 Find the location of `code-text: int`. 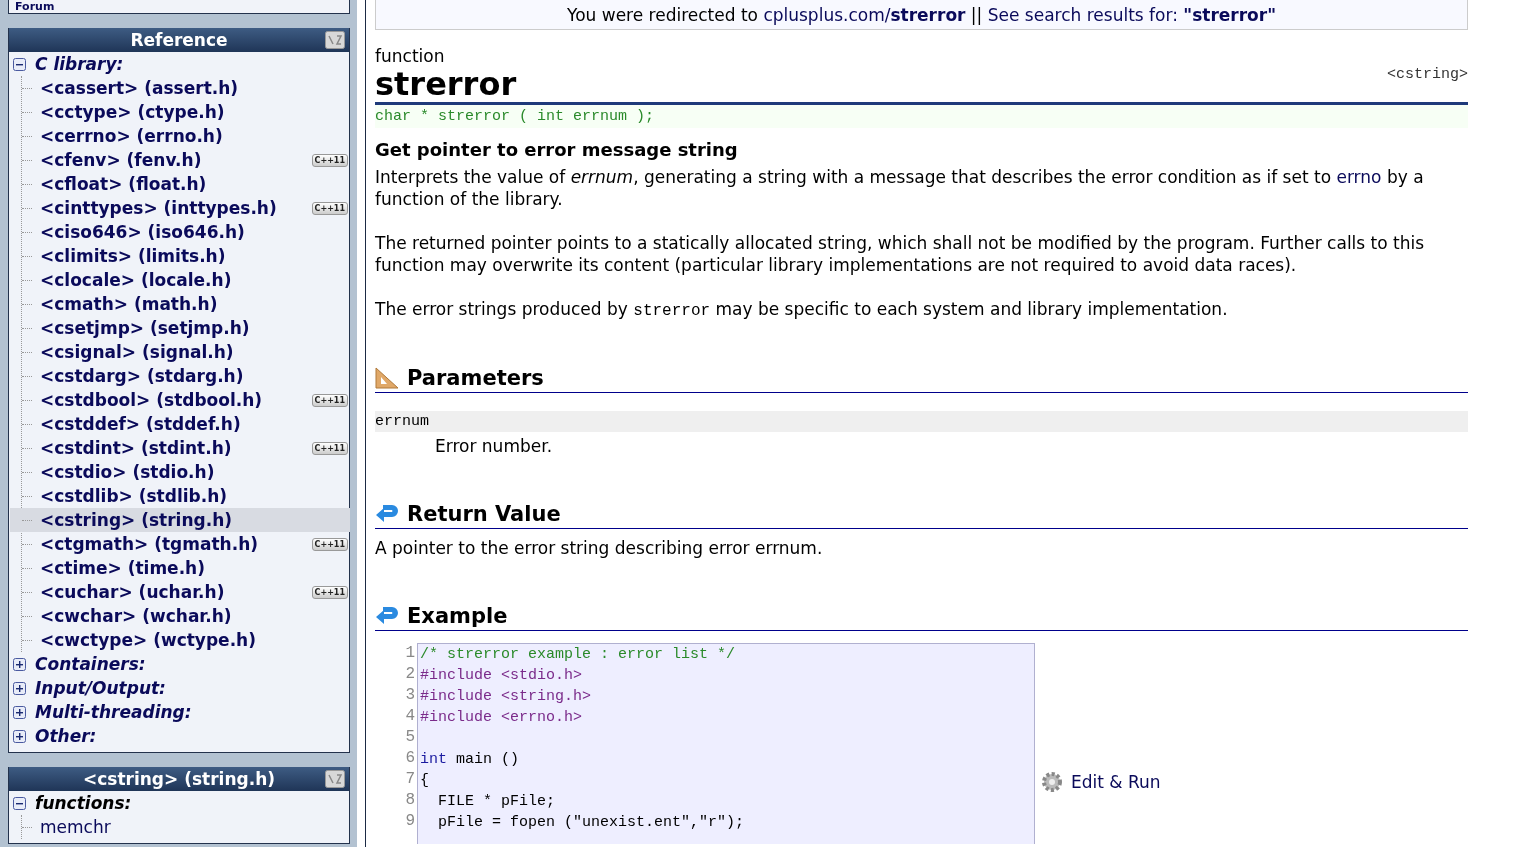

code-text: int is located at coordinates (433, 759).